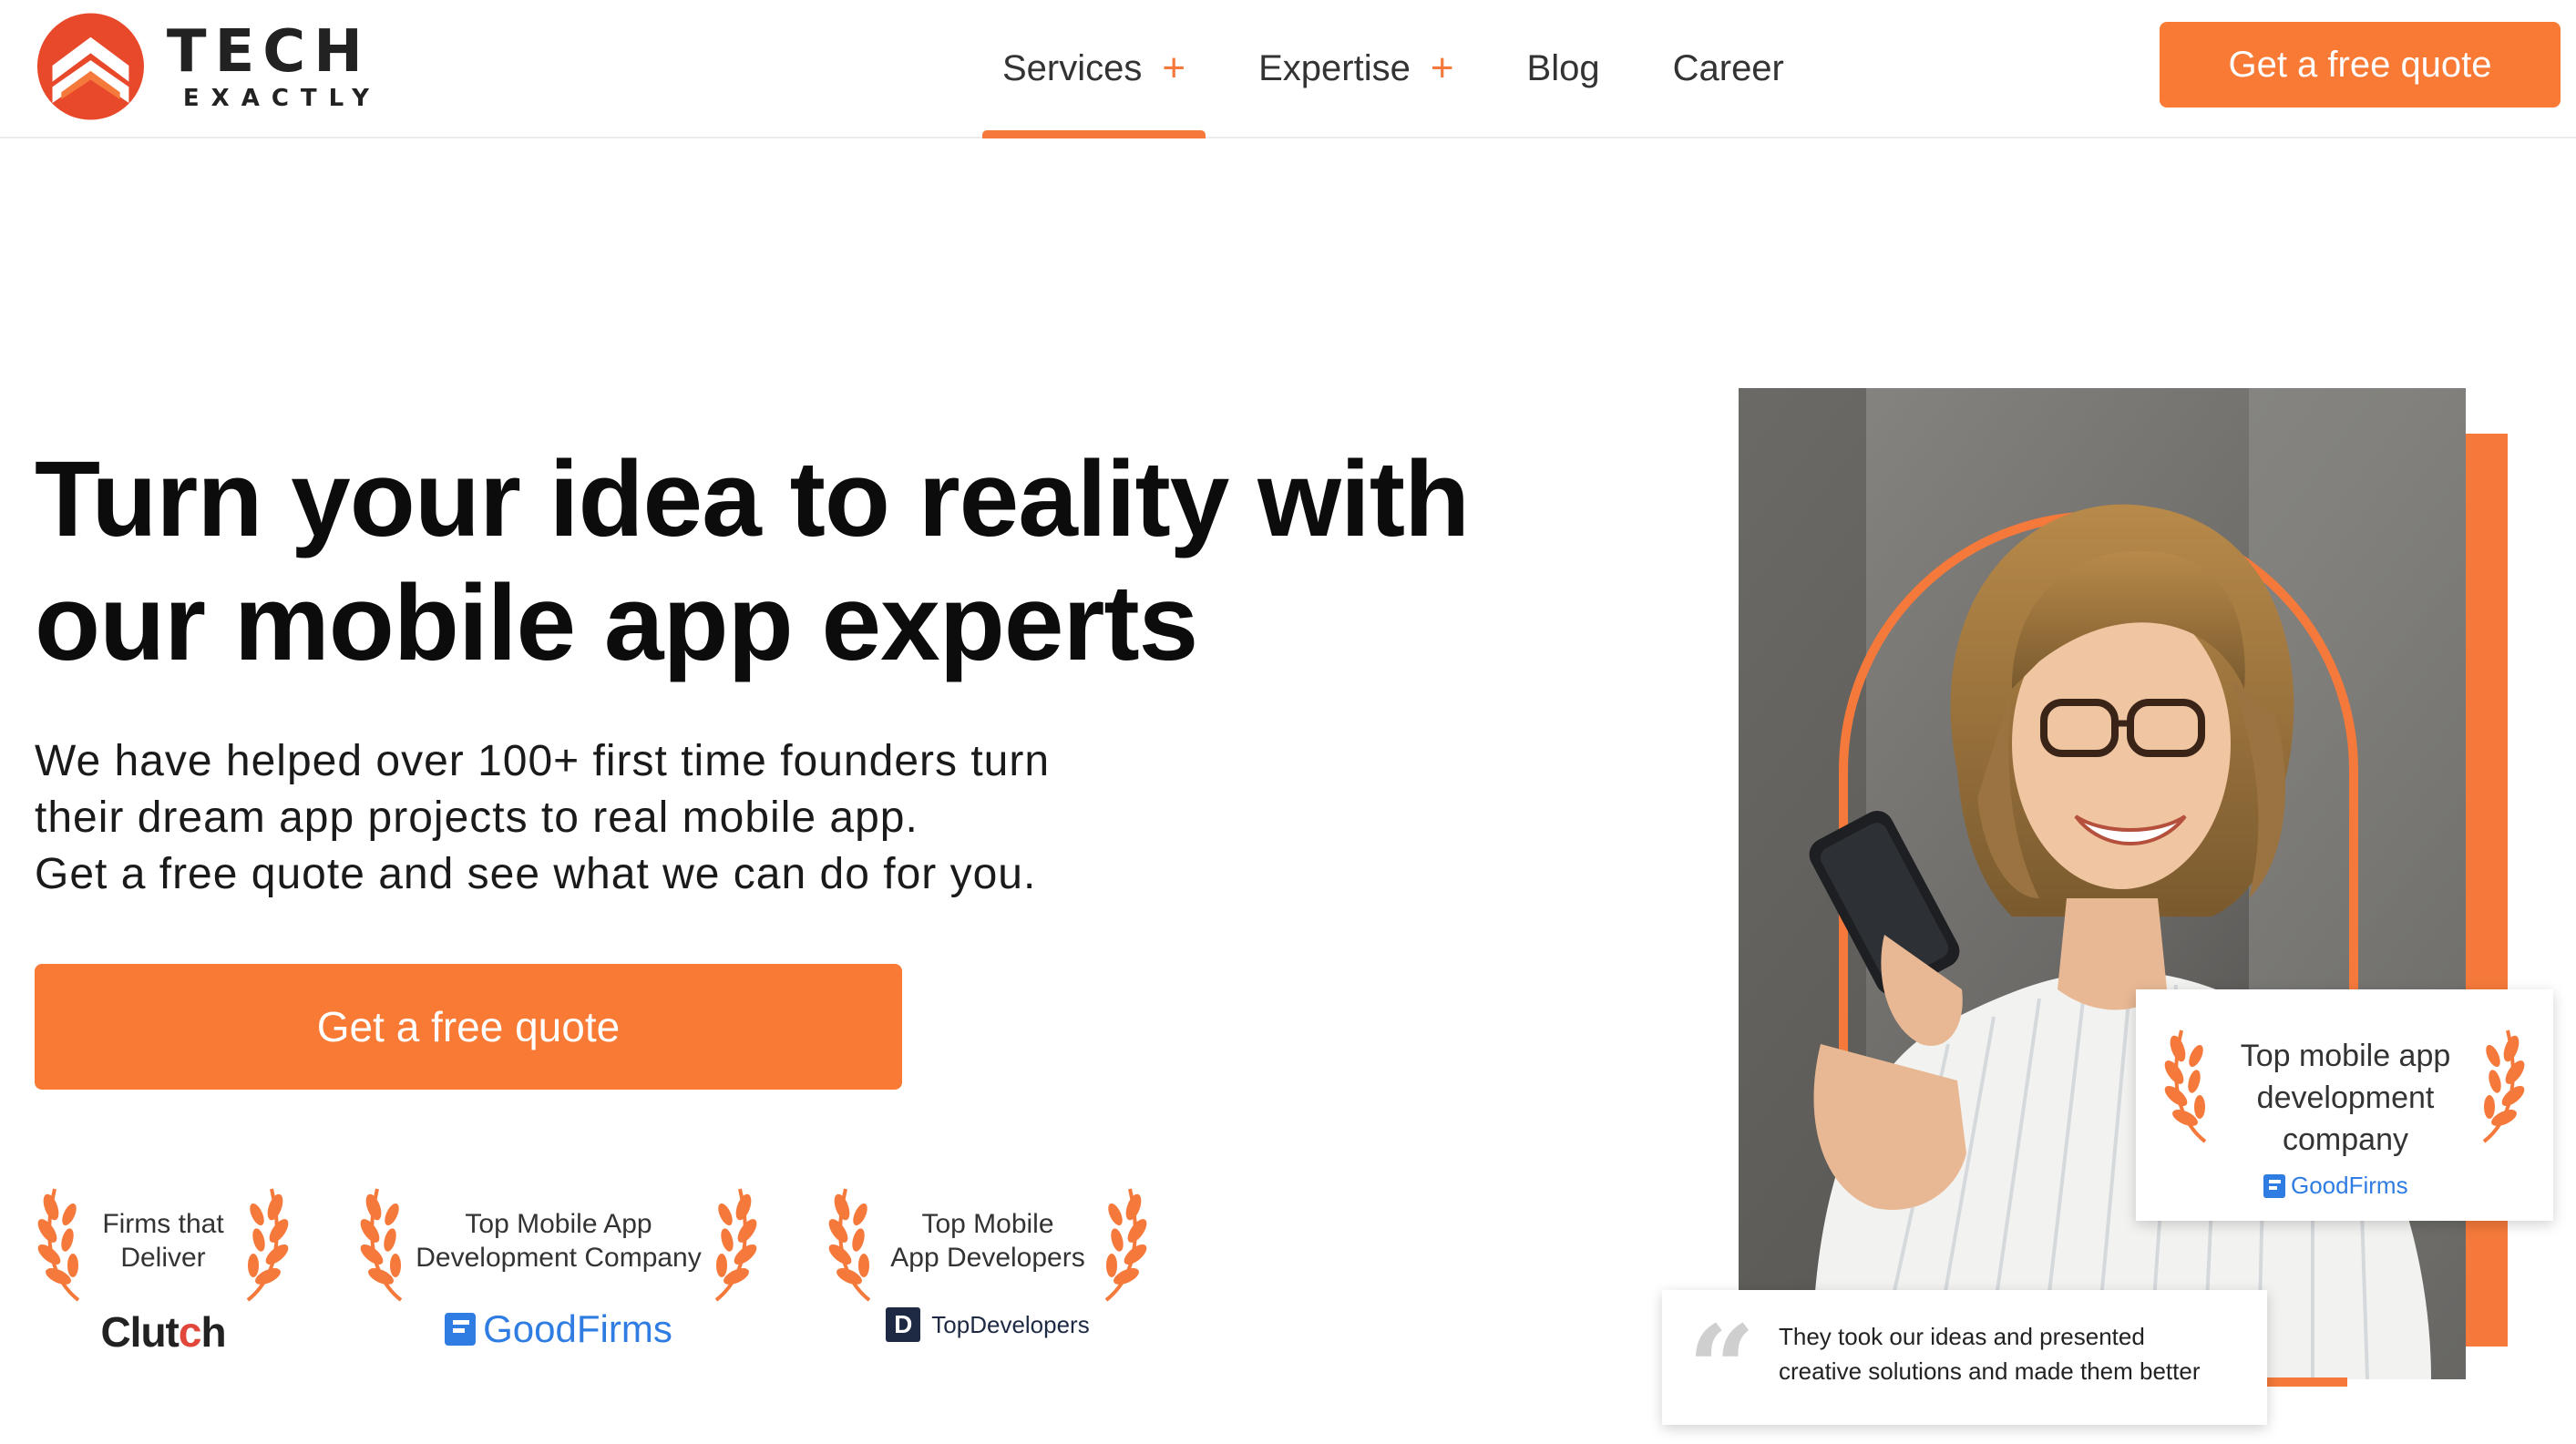 The image size is (2576, 1444). I want to click on badge-clutch: Firms that Deliver Clutch, so click(163, 1271).